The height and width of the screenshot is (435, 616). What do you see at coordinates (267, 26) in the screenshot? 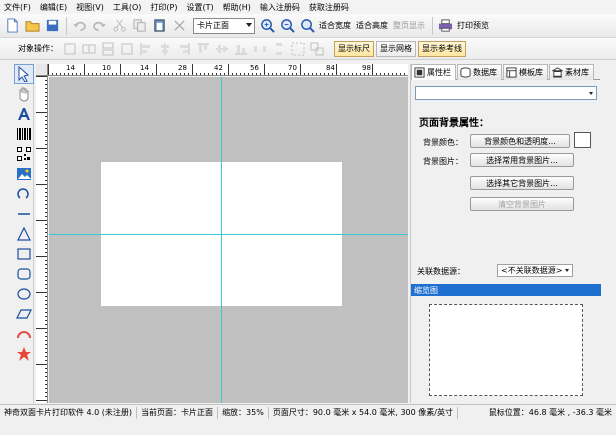
I see `zoom-in-icon` at bounding box center [267, 26].